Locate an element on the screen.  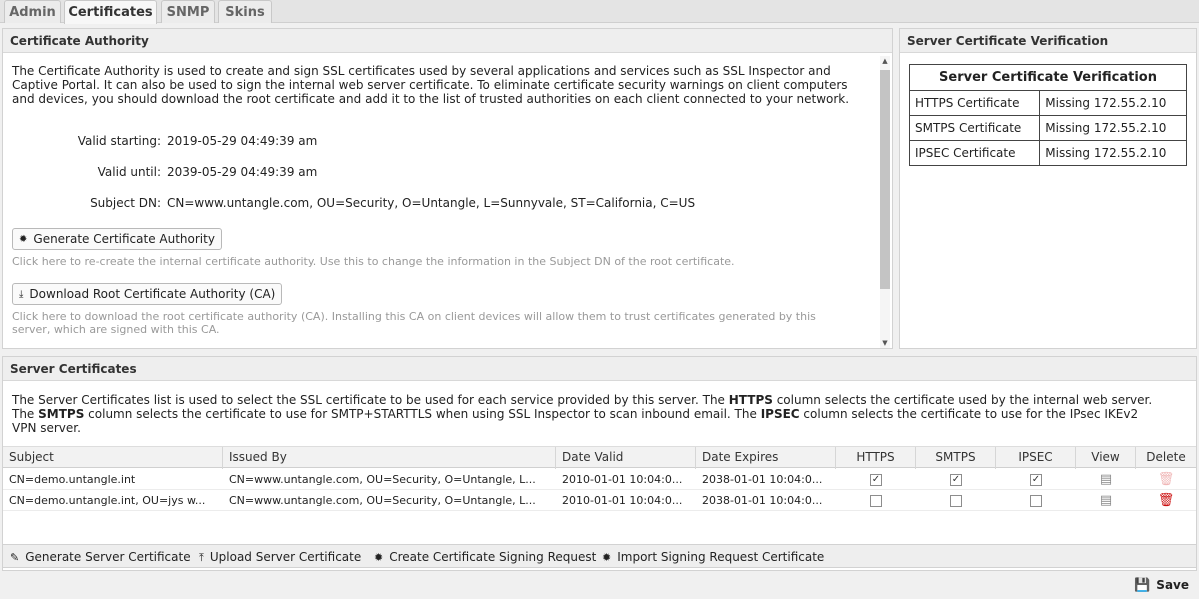
generate-server-certificate-button: ✎ Generate Server Certificate is located at coordinates (100, 557).